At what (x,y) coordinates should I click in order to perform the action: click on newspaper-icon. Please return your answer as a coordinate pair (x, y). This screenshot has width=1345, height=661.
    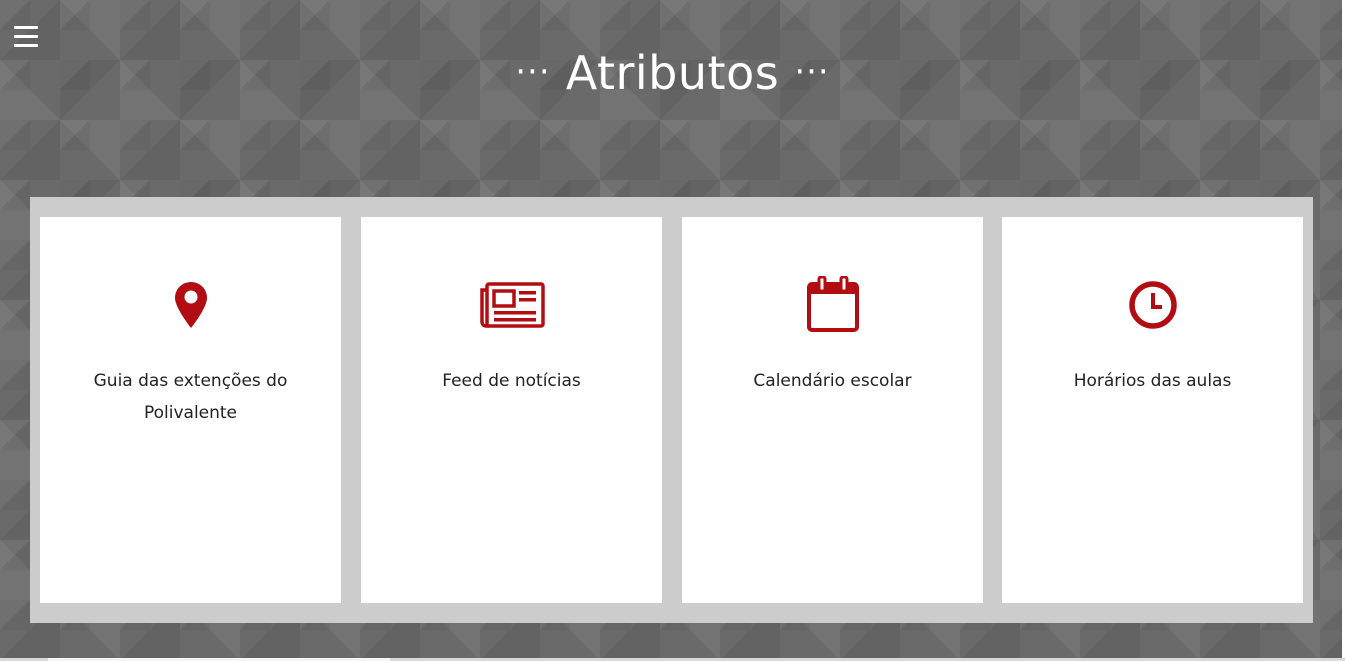
    Looking at the image, I should click on (511, 305).